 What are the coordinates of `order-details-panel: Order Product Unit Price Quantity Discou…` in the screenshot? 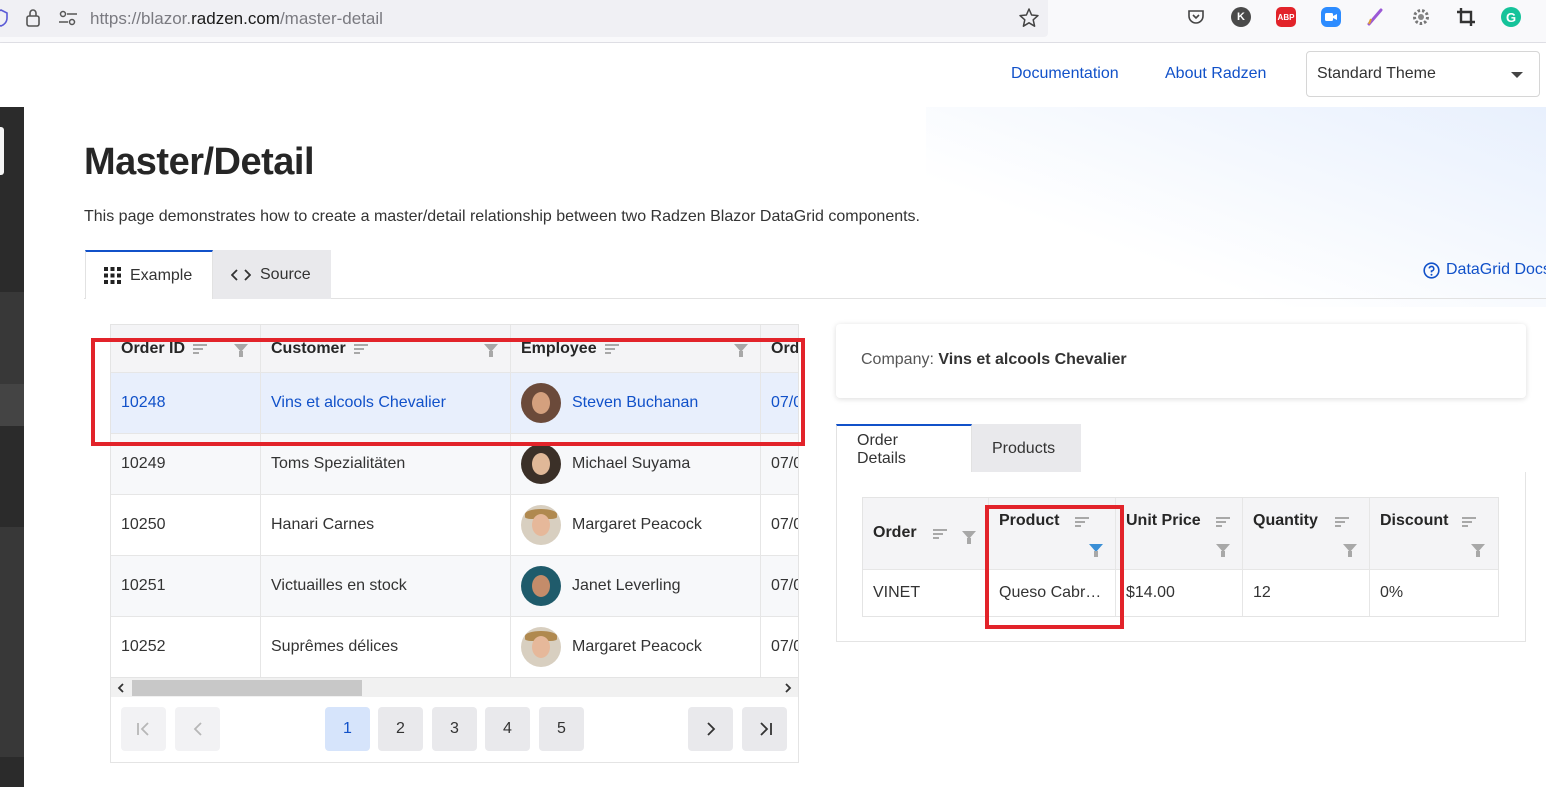 It's located at (1181, 557).